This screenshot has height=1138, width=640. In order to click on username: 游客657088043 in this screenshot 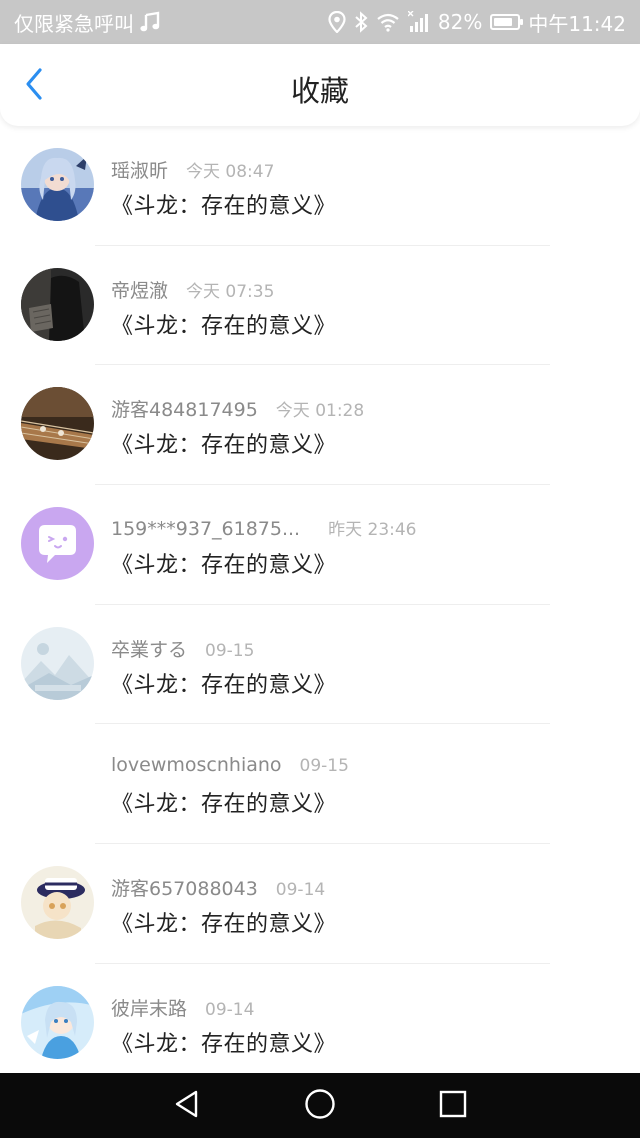, I will do `click(184, 887)`.